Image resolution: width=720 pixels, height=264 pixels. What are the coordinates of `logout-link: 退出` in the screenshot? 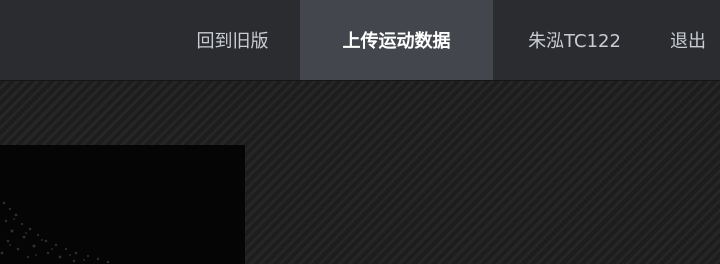 It's located at (688, 40).